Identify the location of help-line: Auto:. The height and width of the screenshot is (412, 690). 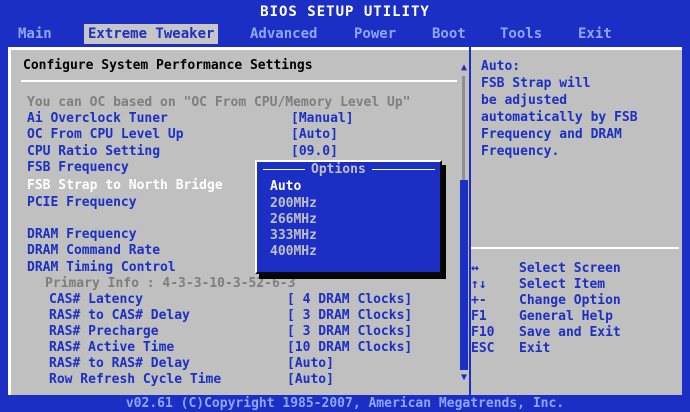
(501, 66).